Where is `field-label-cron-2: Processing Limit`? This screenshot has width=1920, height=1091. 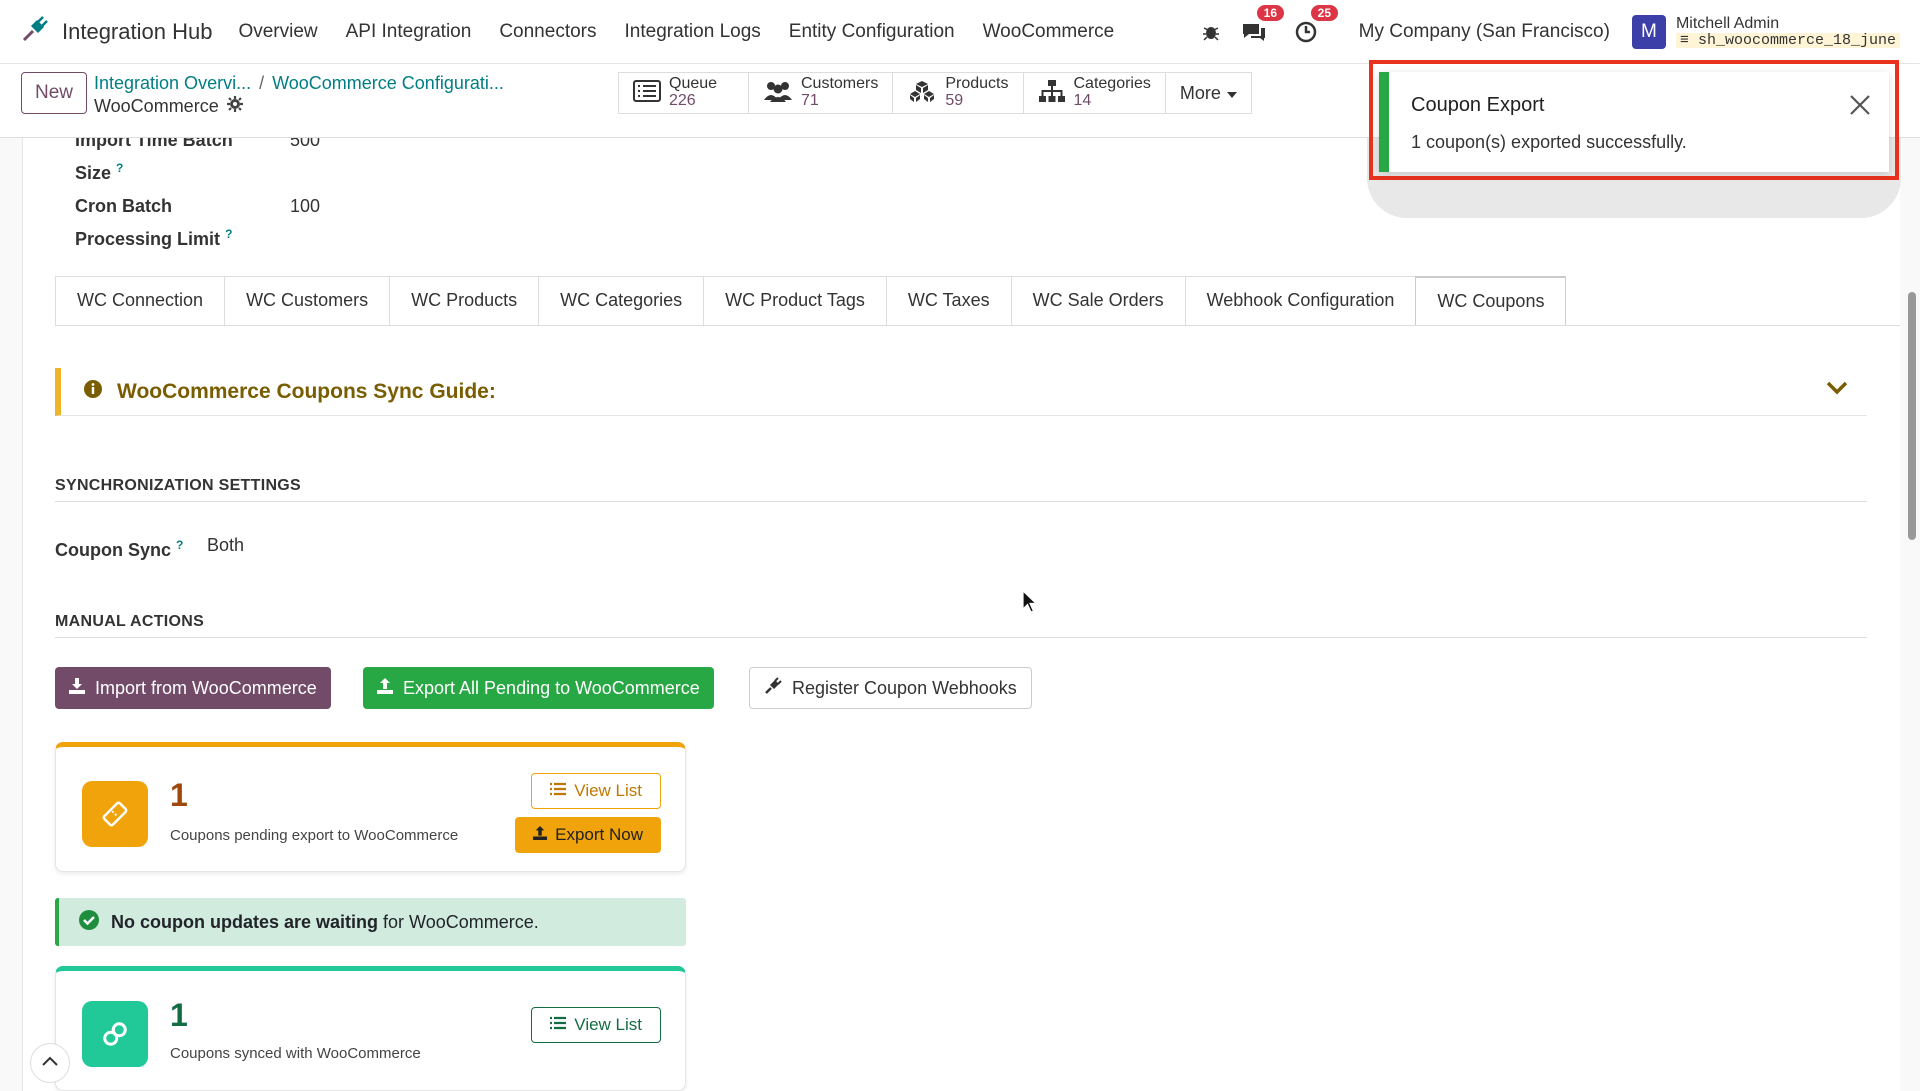
field-label-cron-2: Processing Limit is located at coordinates (148, 239).